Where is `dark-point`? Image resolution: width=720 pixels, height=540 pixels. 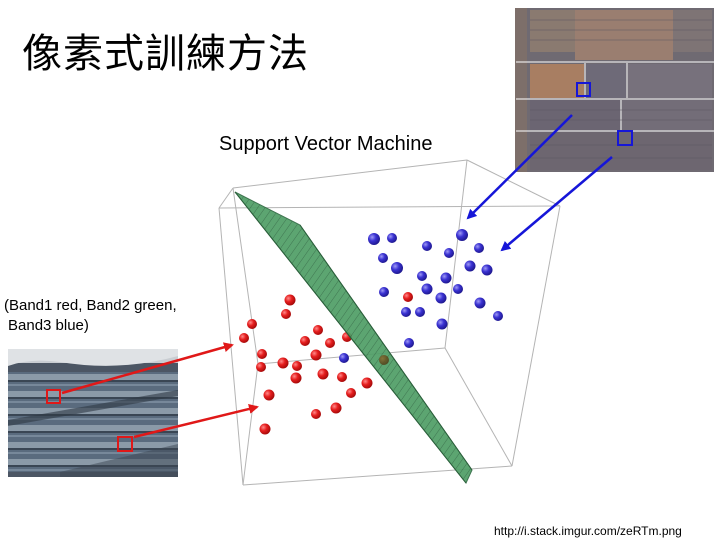
dark-point is located at coordinates (384, 360).